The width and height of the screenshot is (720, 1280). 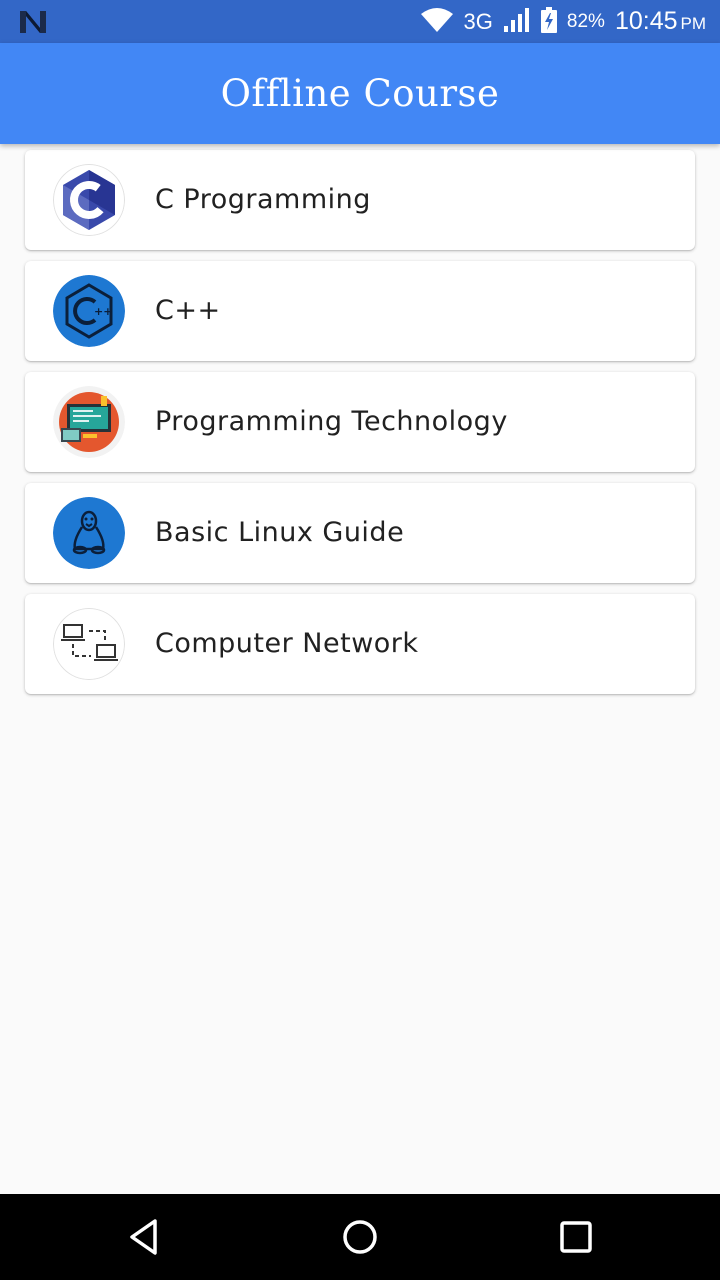 I want to click on course-card-programming-technology: Programming Technology, so click(x=360, y=422).